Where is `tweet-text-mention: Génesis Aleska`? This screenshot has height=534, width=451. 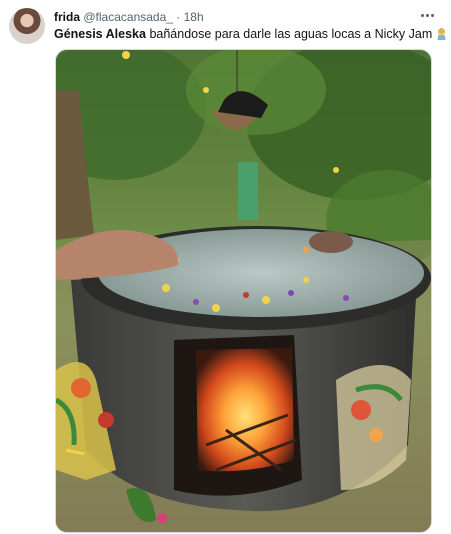
tweet-text-mention: Génesis Aleska is located at coordinates (100, 34).